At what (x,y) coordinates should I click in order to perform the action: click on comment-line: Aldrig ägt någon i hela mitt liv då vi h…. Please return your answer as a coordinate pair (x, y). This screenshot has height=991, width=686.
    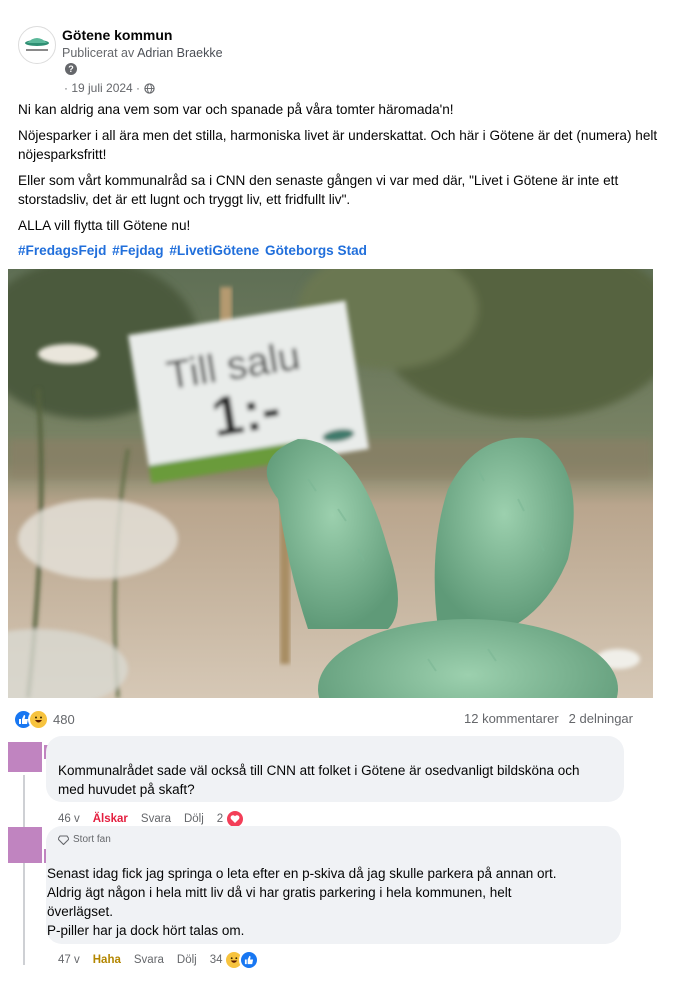
    Looking at the image, I should click on (279, 892).